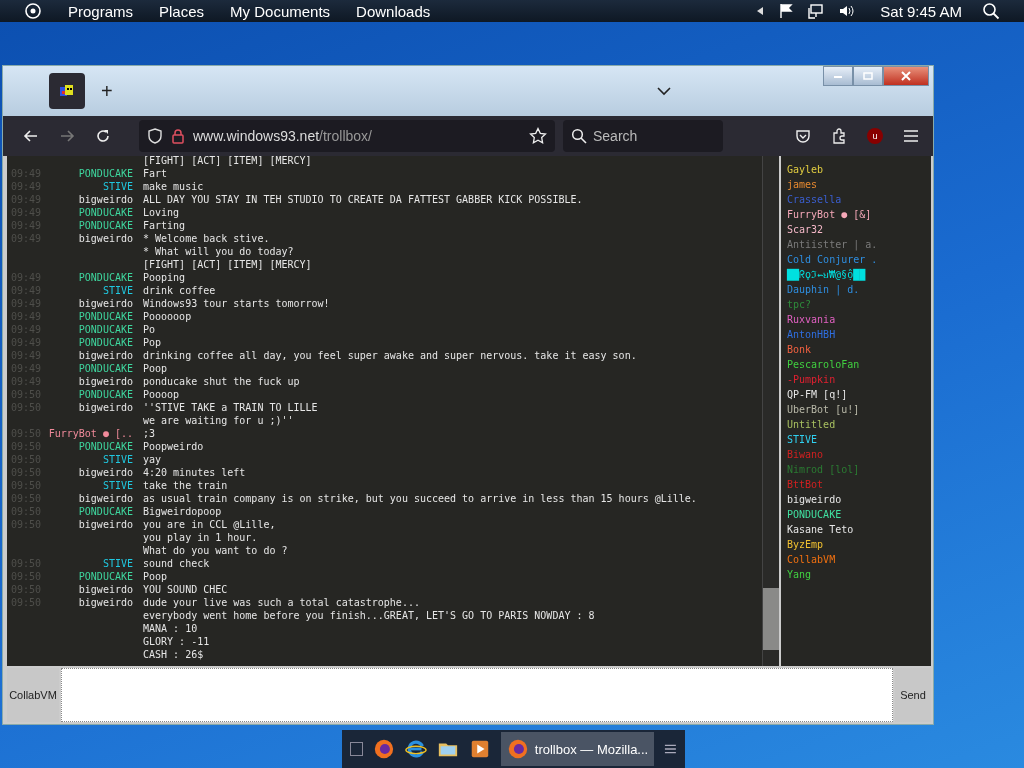 This screenshot has height=768, width=1024. What do you see at coordinates (161, 212) in the screenshot?
I see `message-text: Loving` at bounding box center [161, 212].